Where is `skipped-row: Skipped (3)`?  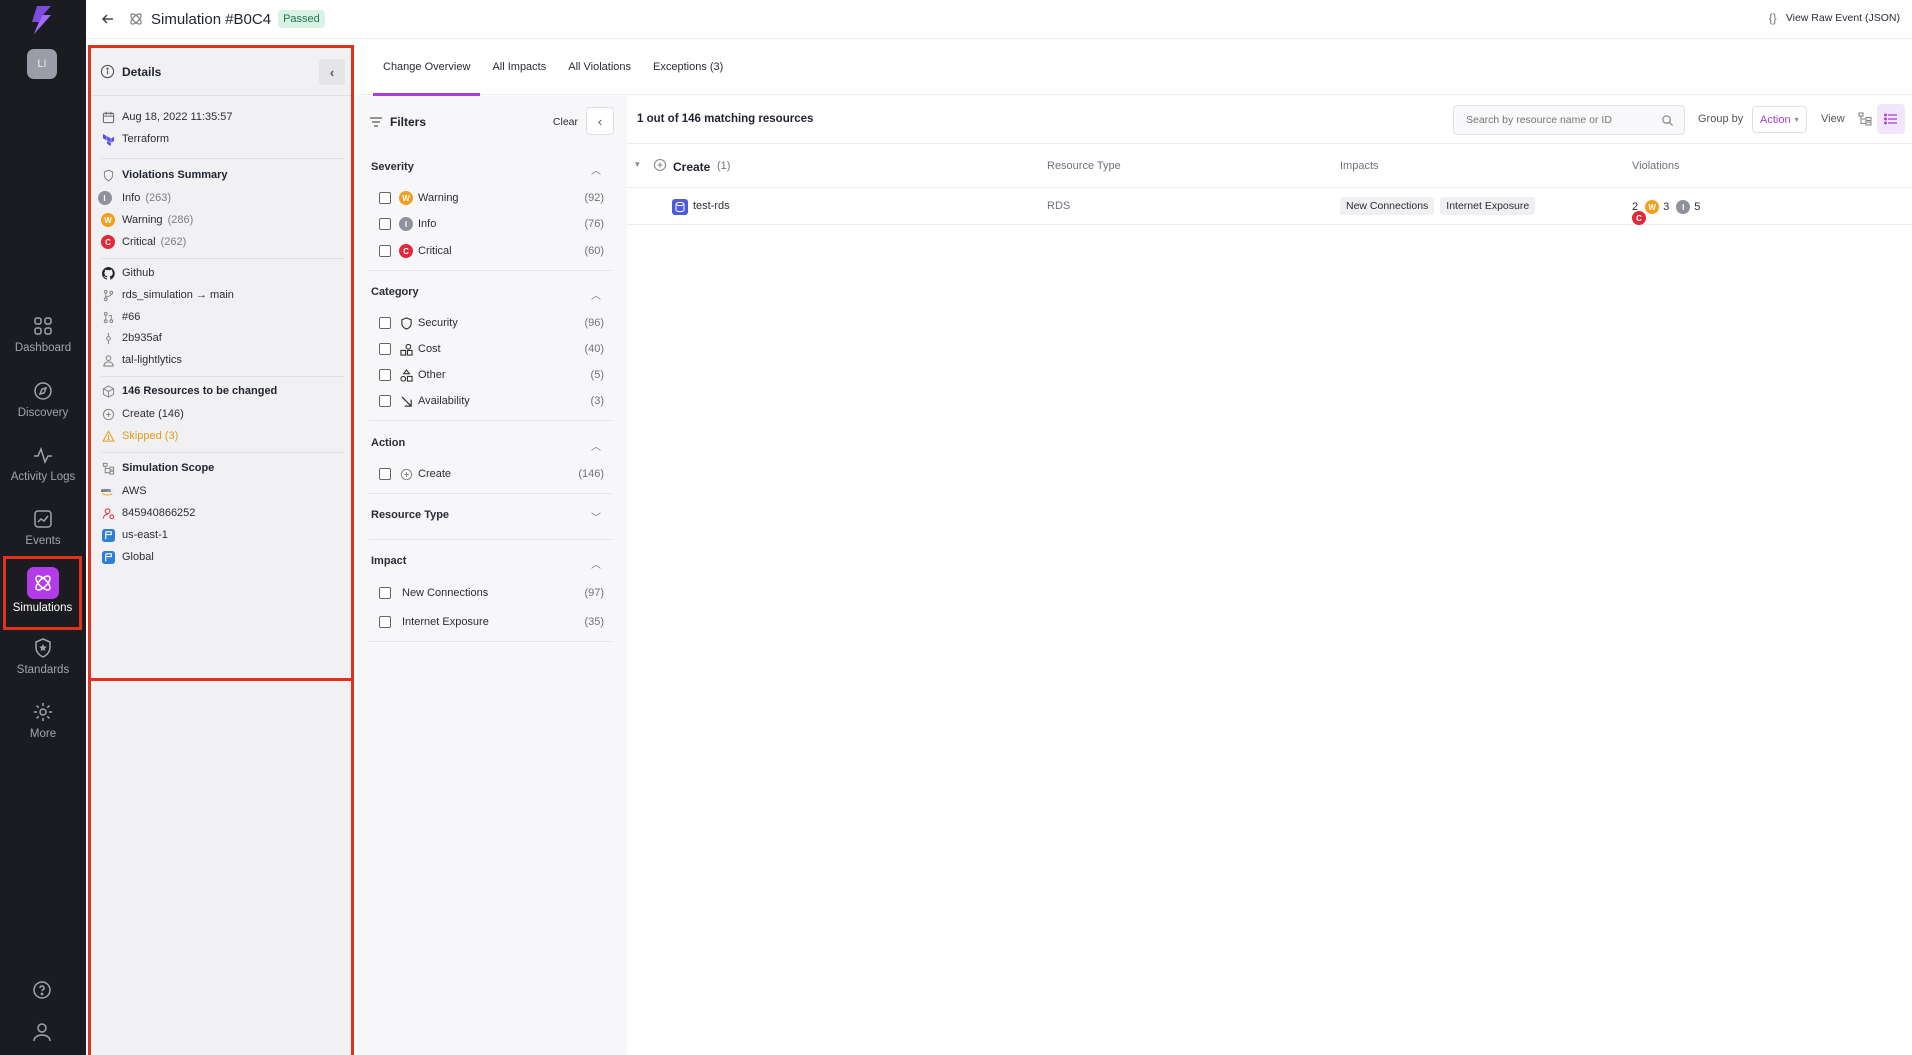 skipped-row: Skipped (3) is located at coordinates (139, 436).